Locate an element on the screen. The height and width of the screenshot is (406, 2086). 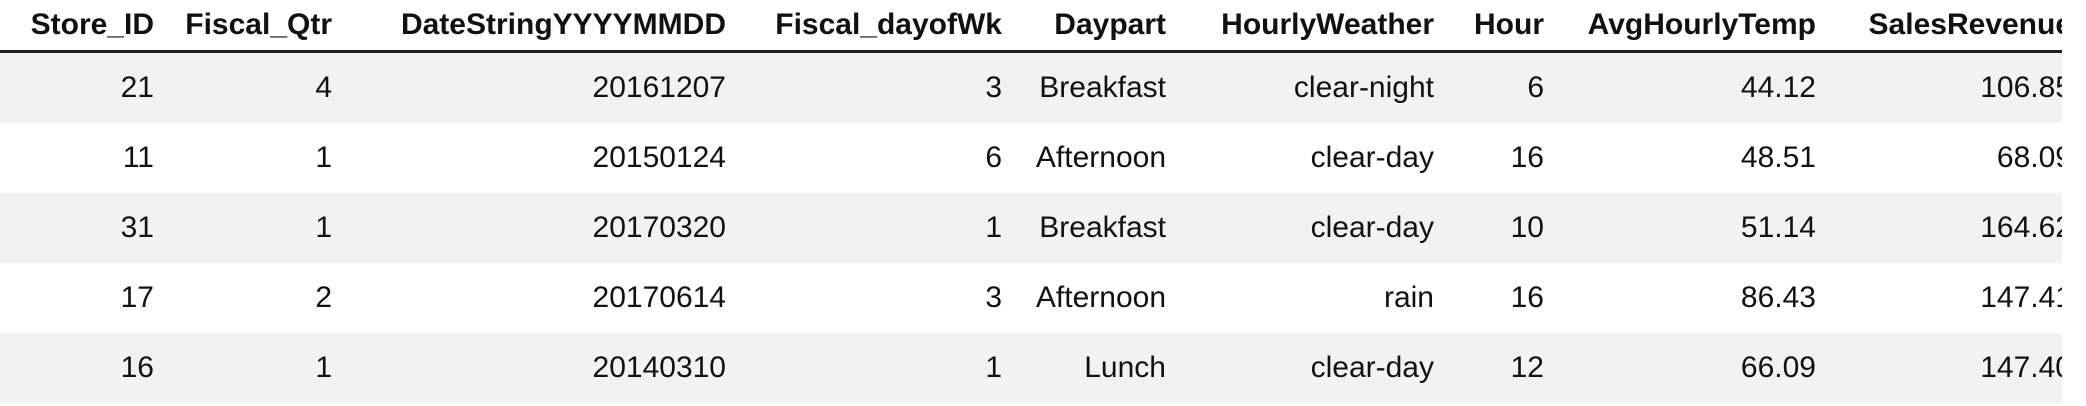
cell-sales-revenue: 164.62 is located at coordinates (1958, 228).